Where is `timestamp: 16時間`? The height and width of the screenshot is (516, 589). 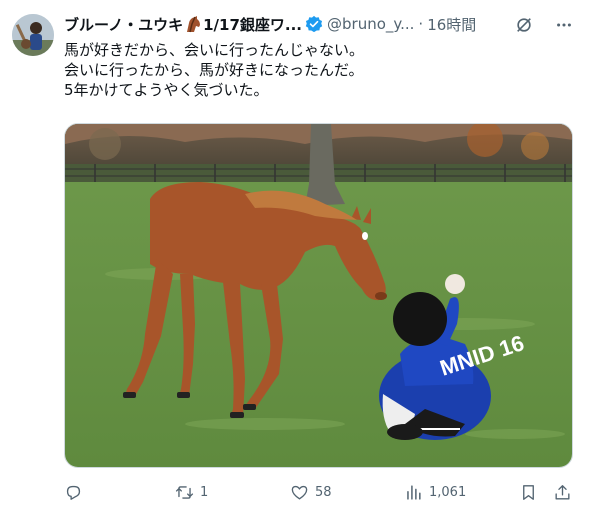
timestamp: 16時間 is located at coordinates (451, 24).